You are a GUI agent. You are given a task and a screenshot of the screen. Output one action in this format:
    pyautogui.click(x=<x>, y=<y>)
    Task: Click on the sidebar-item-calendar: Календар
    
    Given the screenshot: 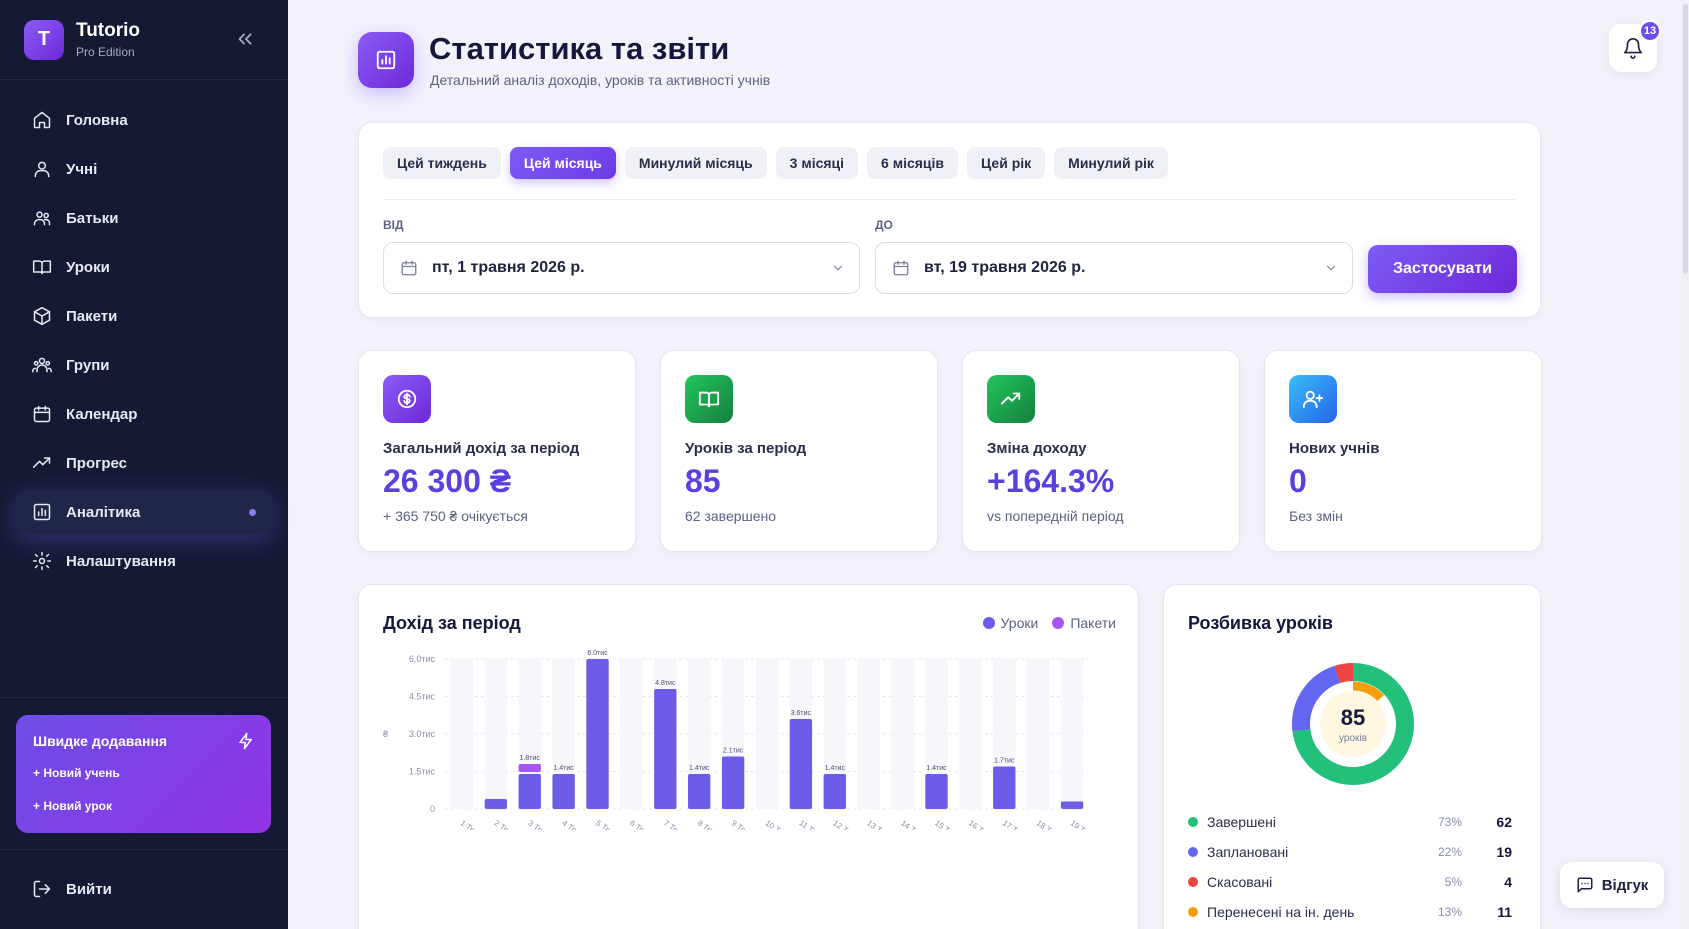 What is the action you would take?
    pyautogui.click(x=144, y=414)
    